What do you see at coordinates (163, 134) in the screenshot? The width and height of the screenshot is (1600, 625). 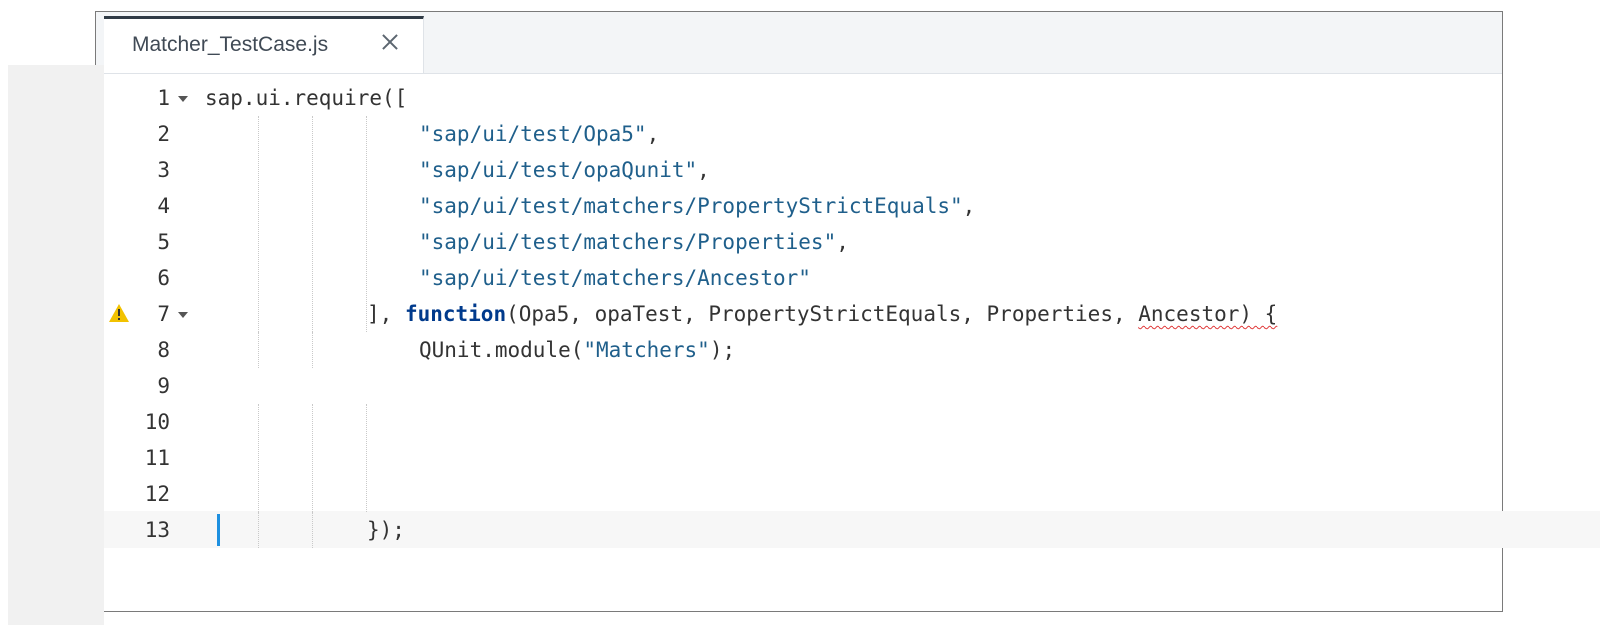 I see `line-number: 2` at bounding box center [163, 134].